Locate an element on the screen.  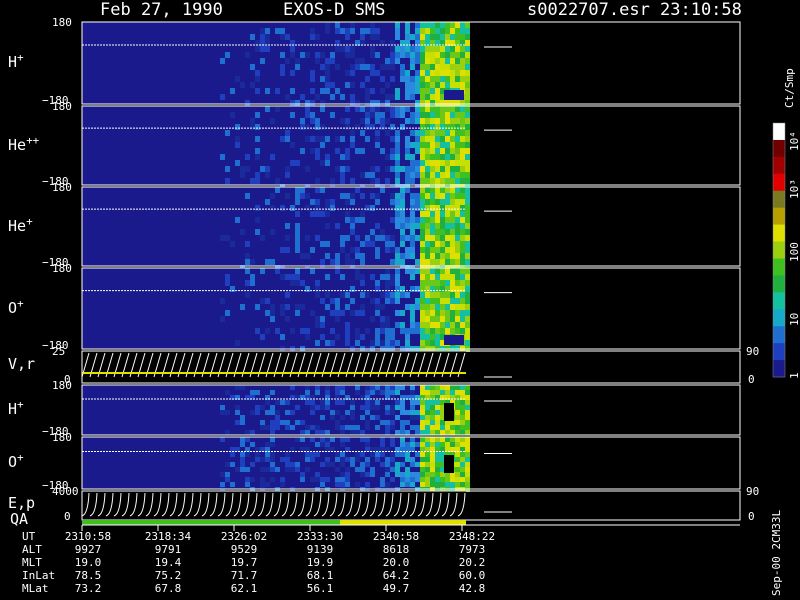
colorbar-tick-label: 10⁴ is located at coordinates (794, 141).